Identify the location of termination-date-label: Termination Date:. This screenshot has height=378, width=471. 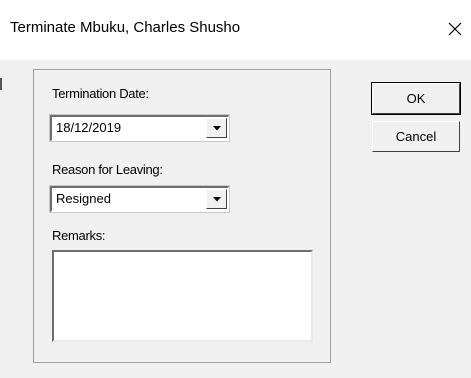
(100, 93).